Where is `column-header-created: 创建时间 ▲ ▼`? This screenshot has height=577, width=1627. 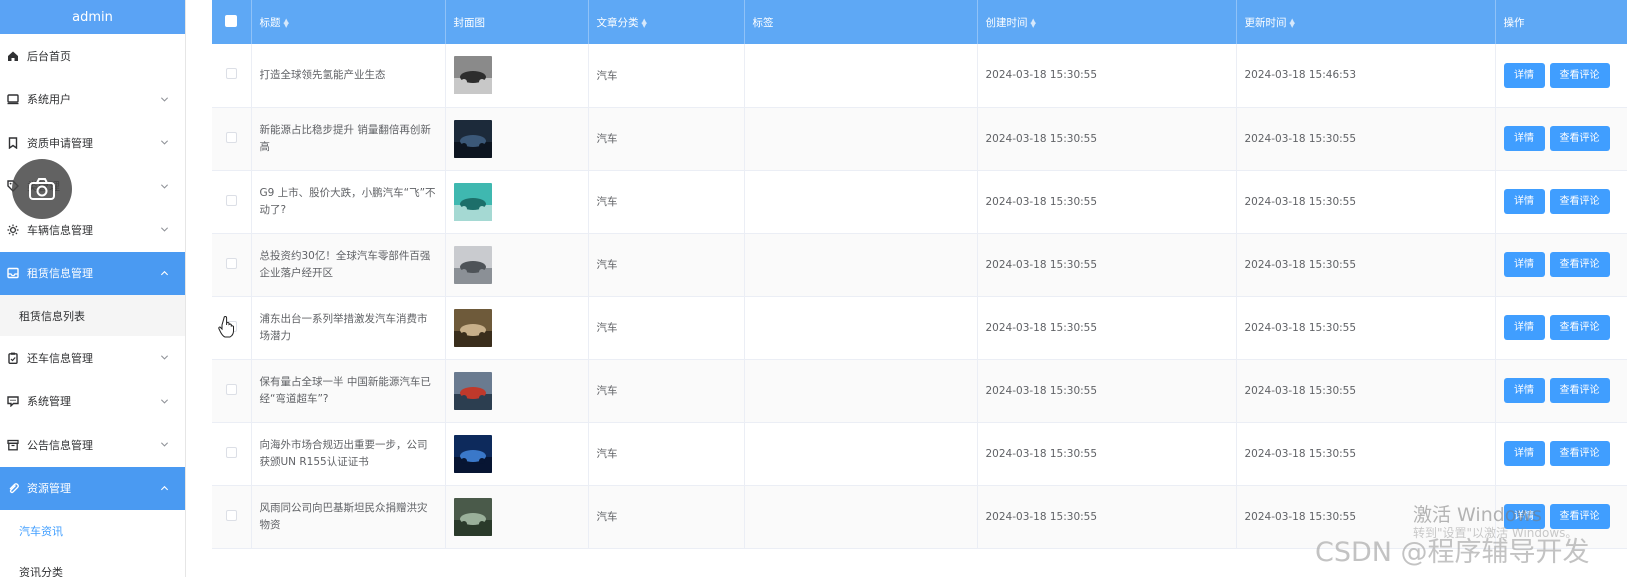
column-header-created: 创建时间 ▲ ▼ is located at coordinates (1107, 22).